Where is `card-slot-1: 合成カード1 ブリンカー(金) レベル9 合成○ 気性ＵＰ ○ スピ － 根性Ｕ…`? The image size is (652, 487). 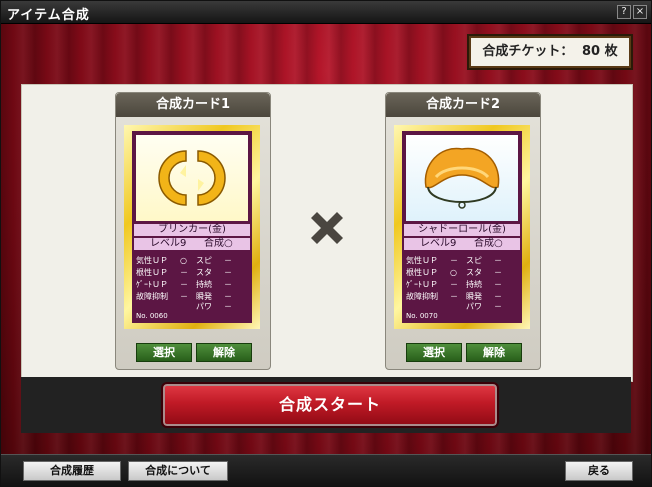 card-slot-1: 合成カード1 ブリンカー(金) レベル9 合成○ 気性ＵＰ ○ スピ － 根性Ｕ… is located at coordinates (193, 231).